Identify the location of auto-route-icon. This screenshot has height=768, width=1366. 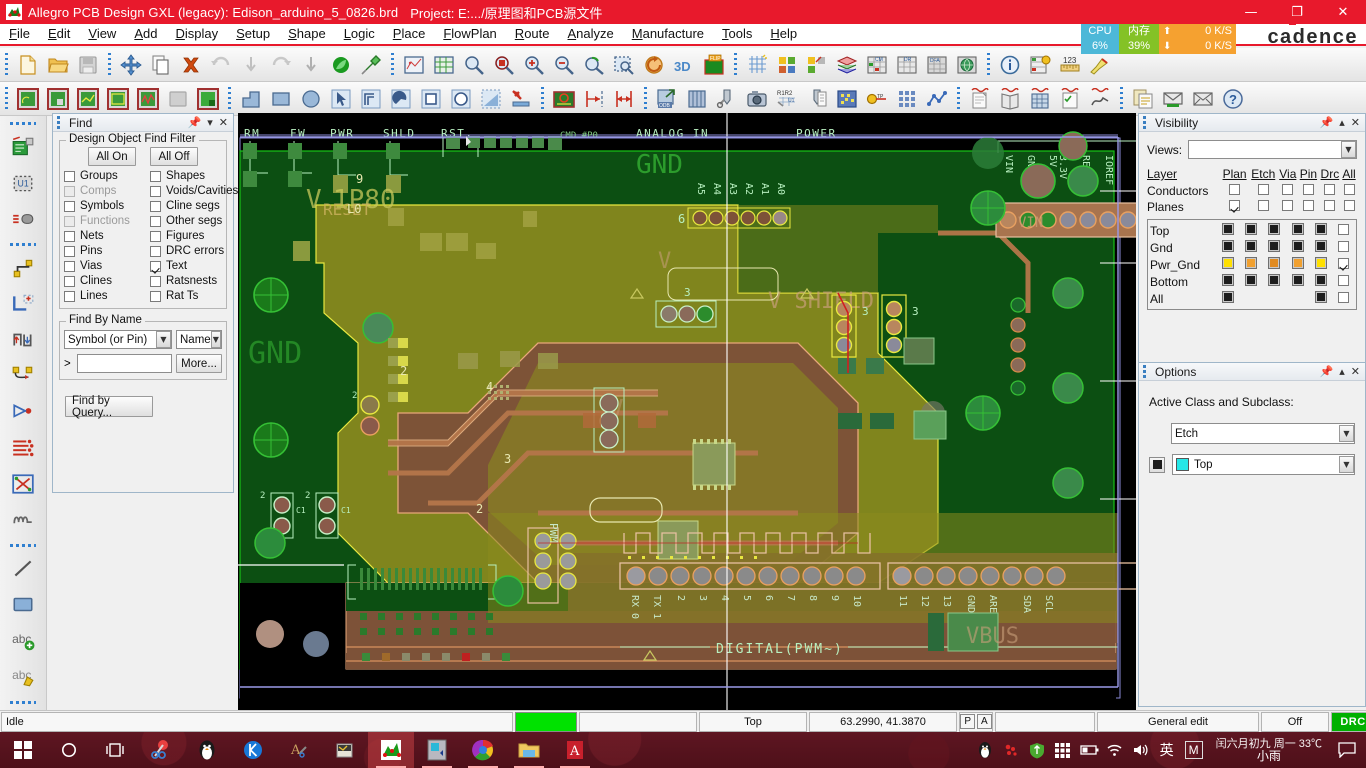
(23, 484).